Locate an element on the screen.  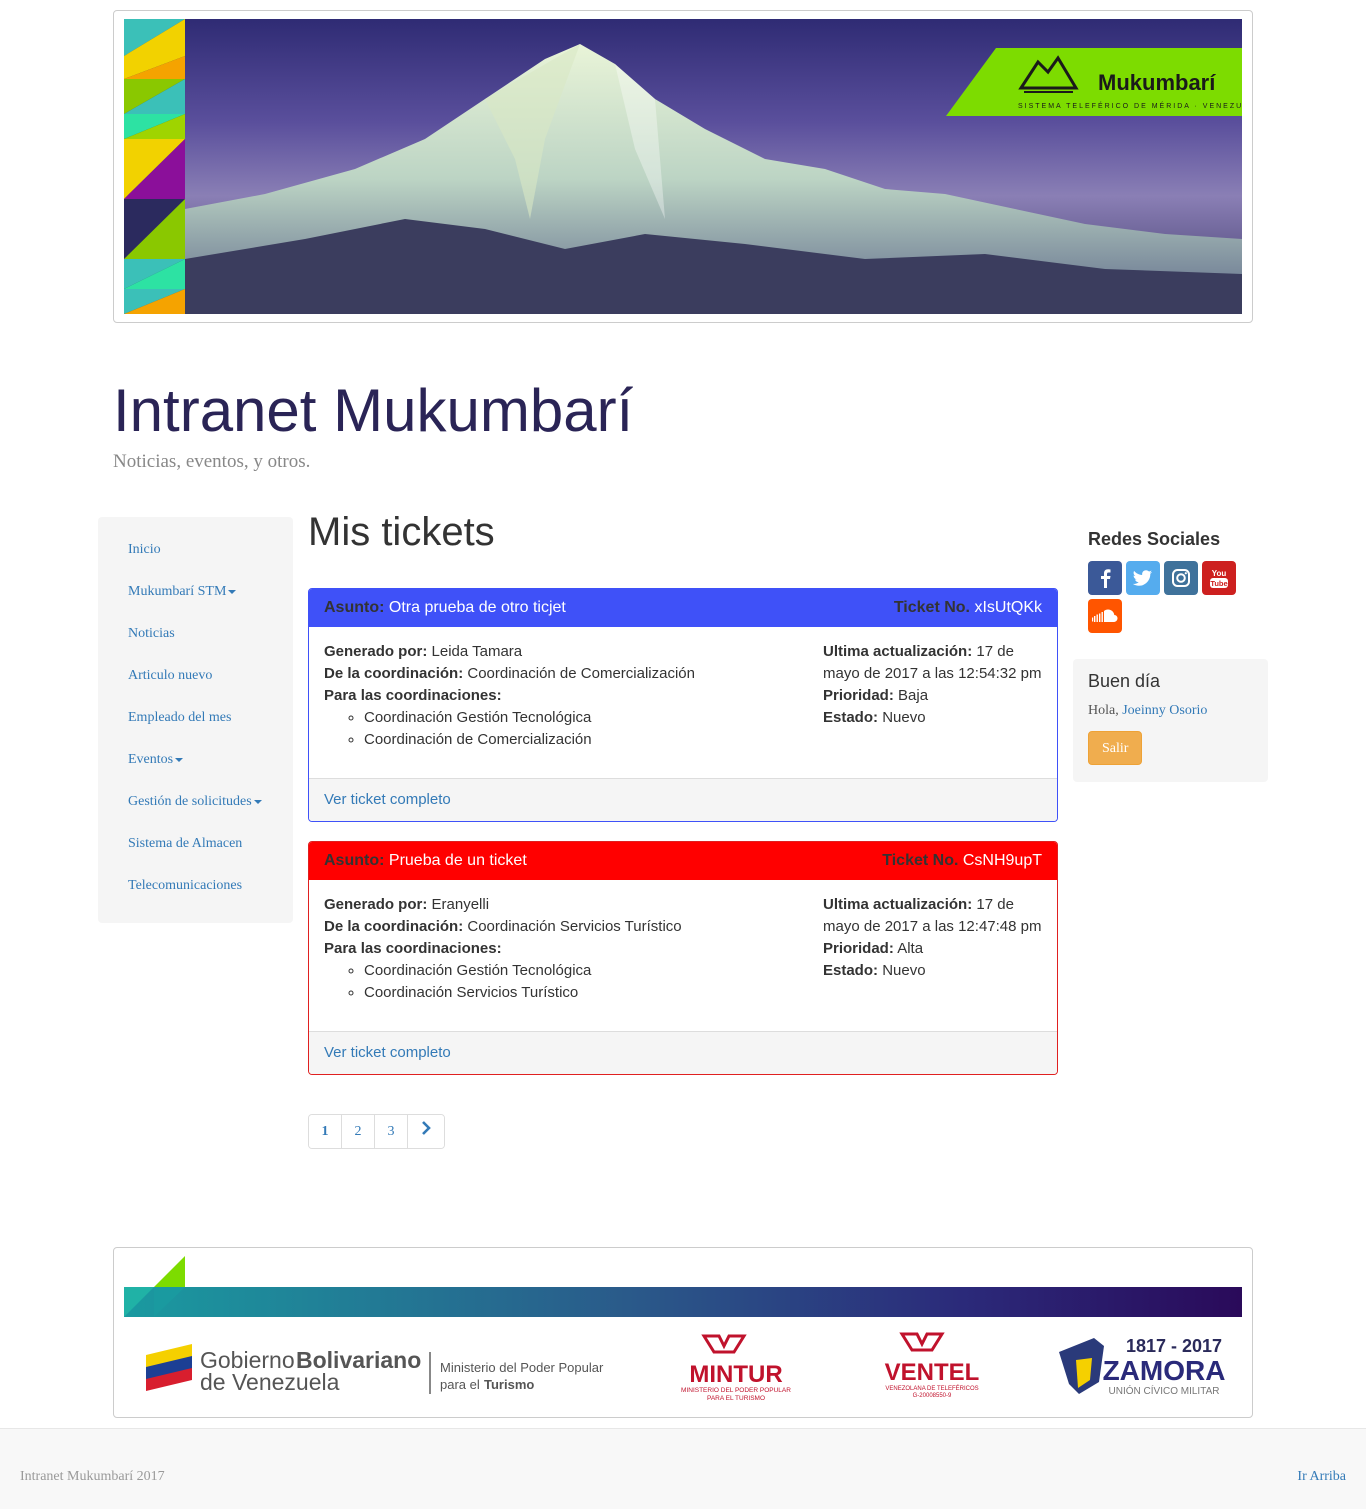
generated-by-value: Leida Tamara is located at coordinates (477, 651).